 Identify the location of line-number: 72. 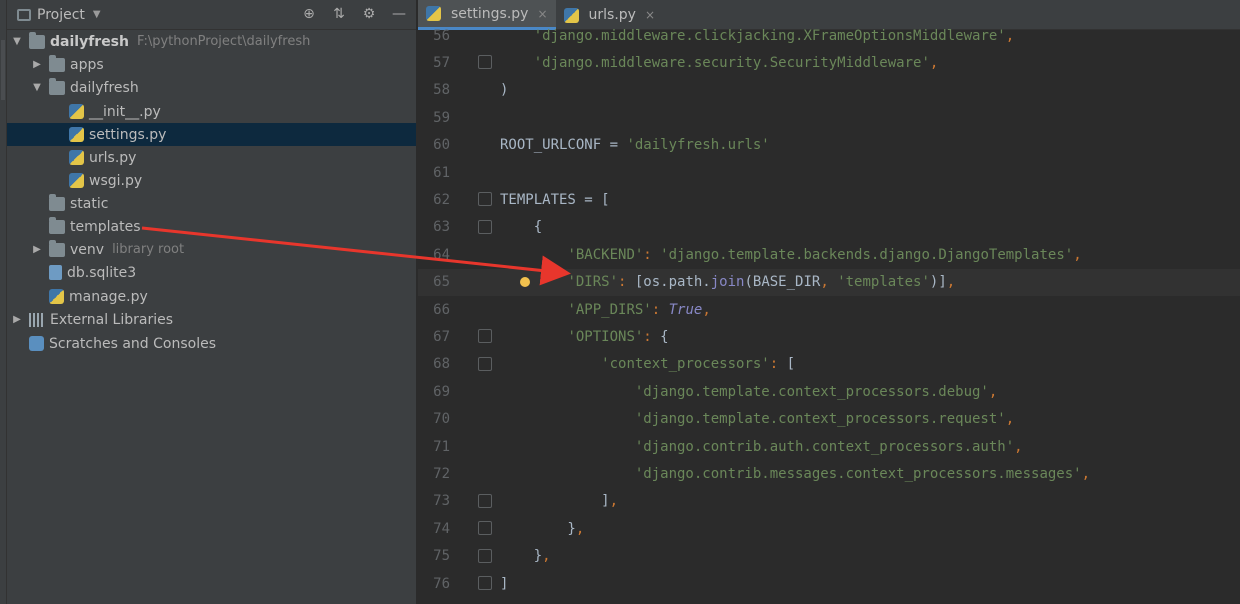
(434, 474).